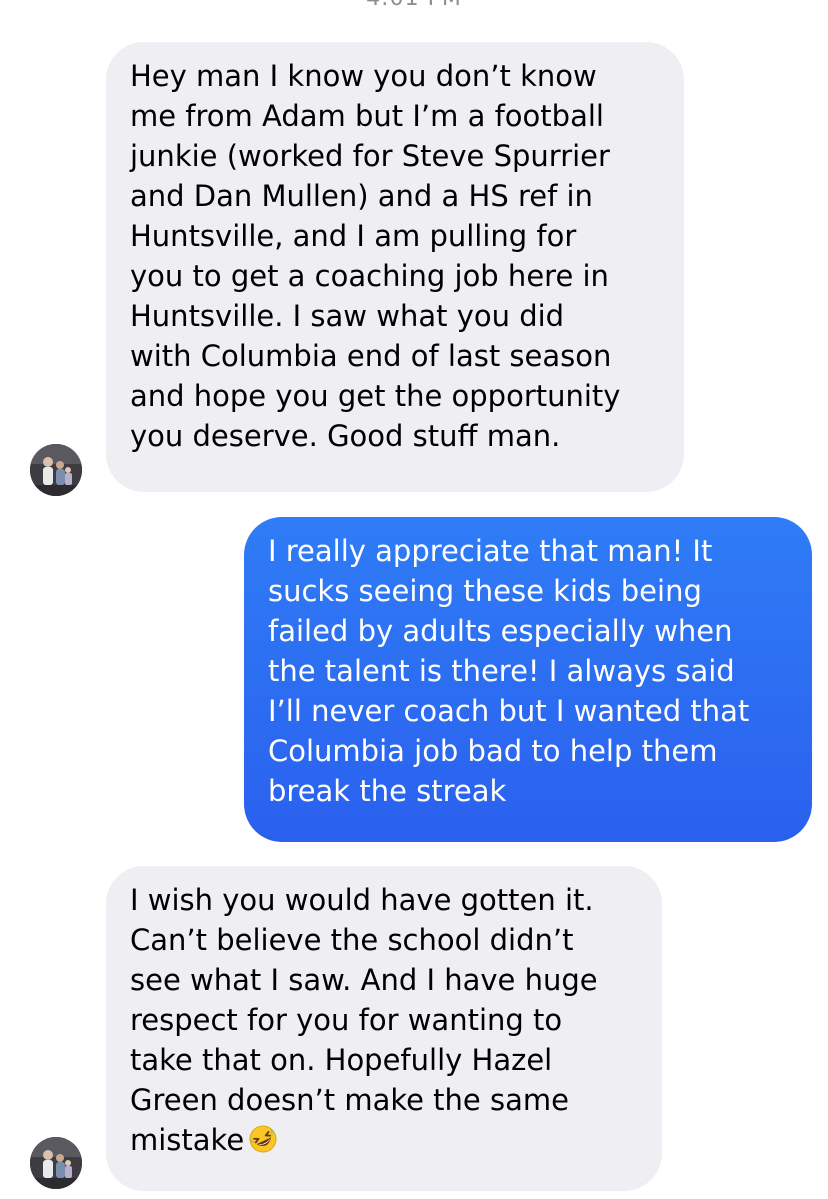 This screenshot has width=828, height=1199. I want to click on message-line: the talent is there! I always said, so click(501, 671).